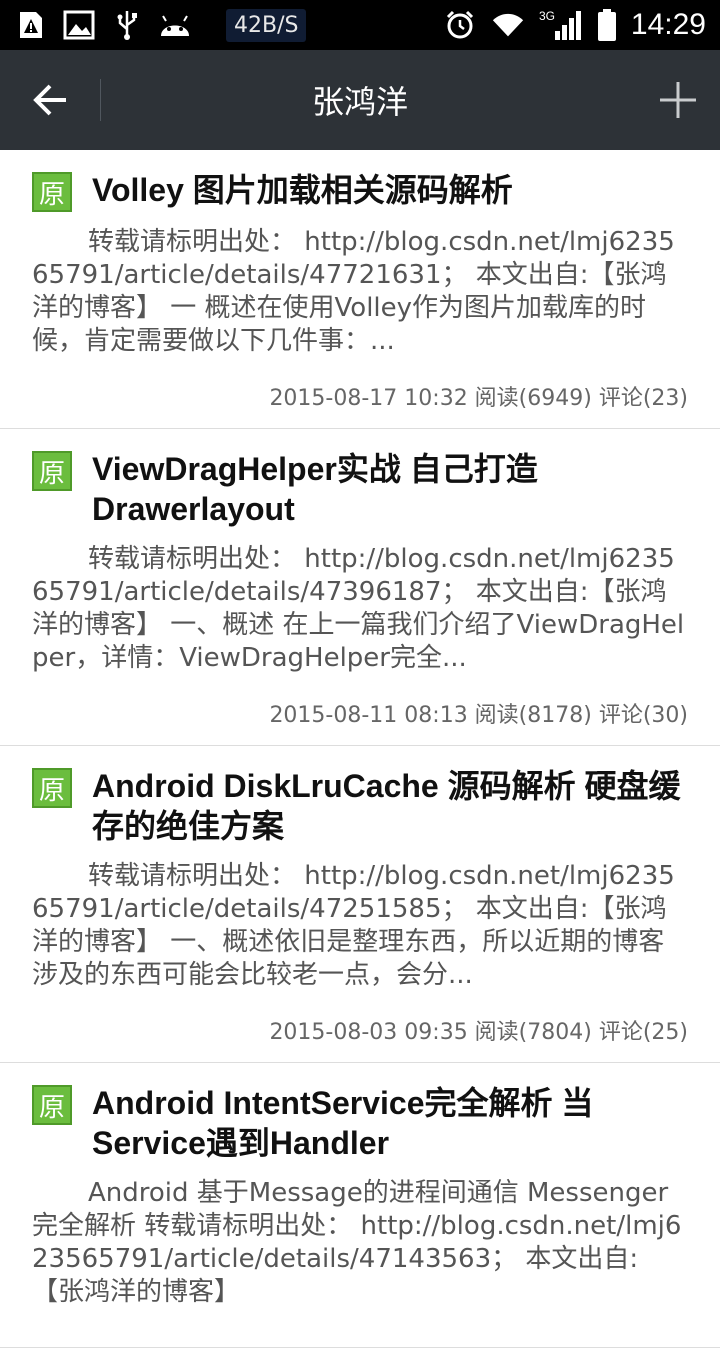  I want to click on back-button, so click(50, 100).